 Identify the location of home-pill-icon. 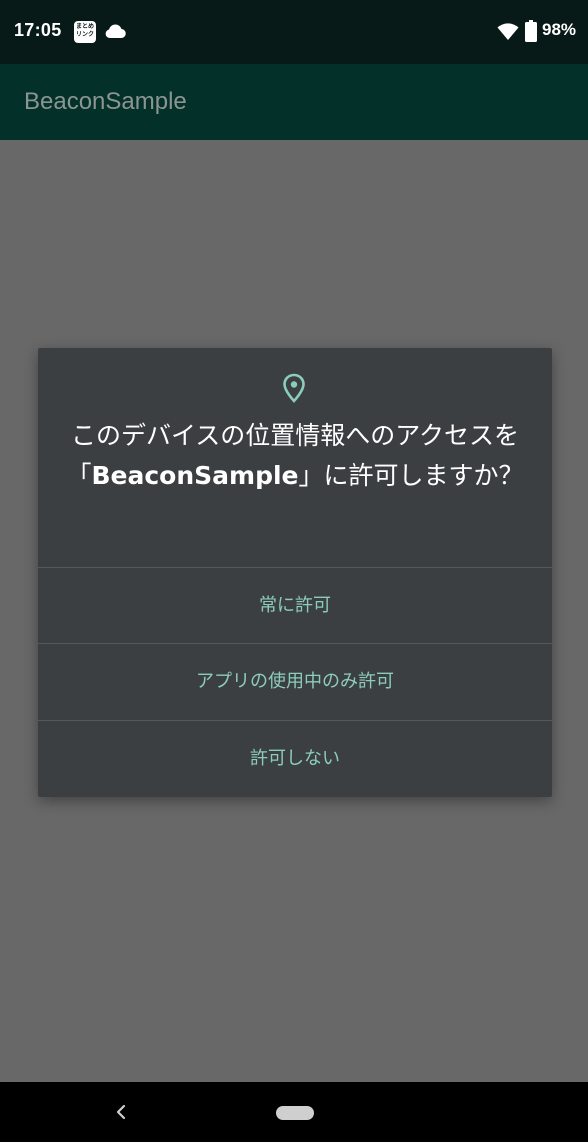
(295, 1113).